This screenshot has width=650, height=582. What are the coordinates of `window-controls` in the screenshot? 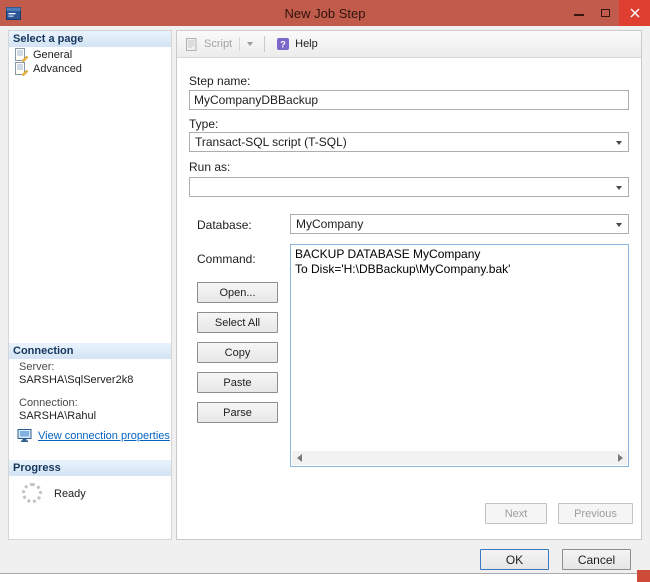 It's located at (607, 13).